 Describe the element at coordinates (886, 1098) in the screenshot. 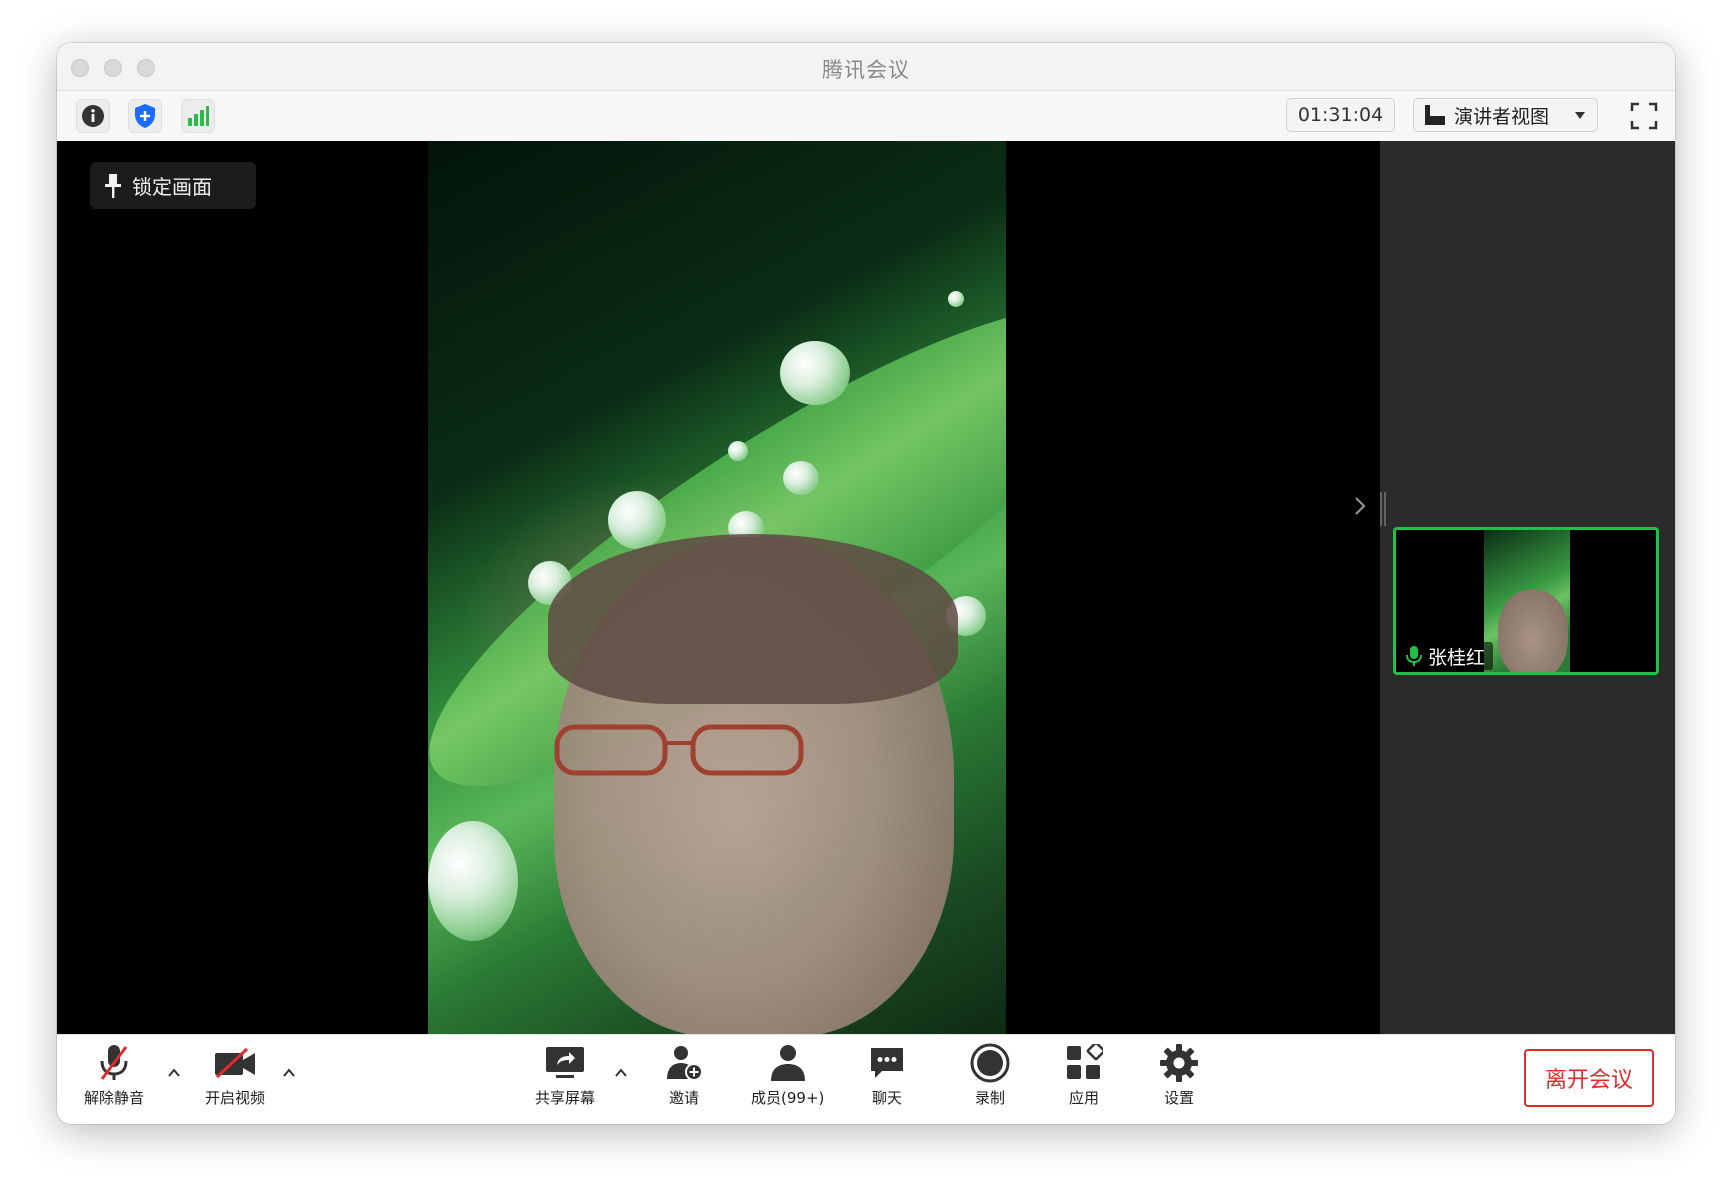

I see `chat-label: 聊天` at that location.